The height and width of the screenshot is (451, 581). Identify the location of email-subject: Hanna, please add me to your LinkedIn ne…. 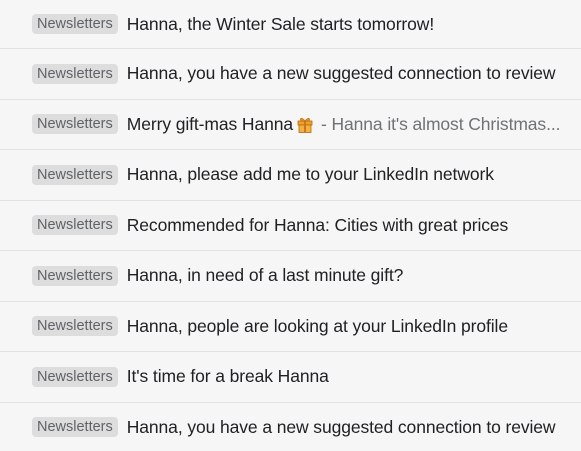
(310, 174).